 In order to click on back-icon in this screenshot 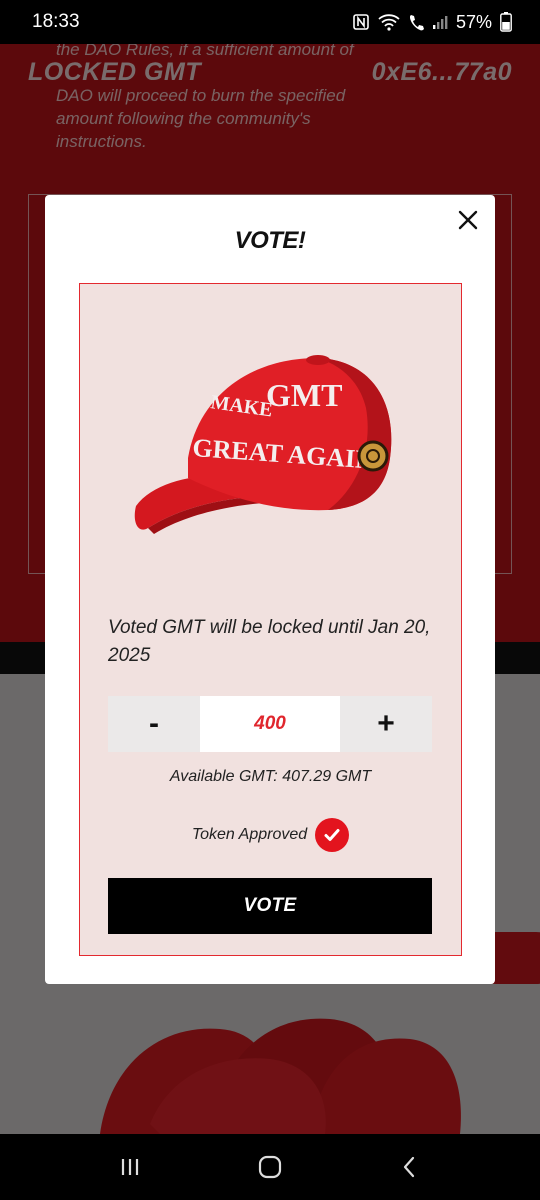, I will do `click(409, 1167)`.